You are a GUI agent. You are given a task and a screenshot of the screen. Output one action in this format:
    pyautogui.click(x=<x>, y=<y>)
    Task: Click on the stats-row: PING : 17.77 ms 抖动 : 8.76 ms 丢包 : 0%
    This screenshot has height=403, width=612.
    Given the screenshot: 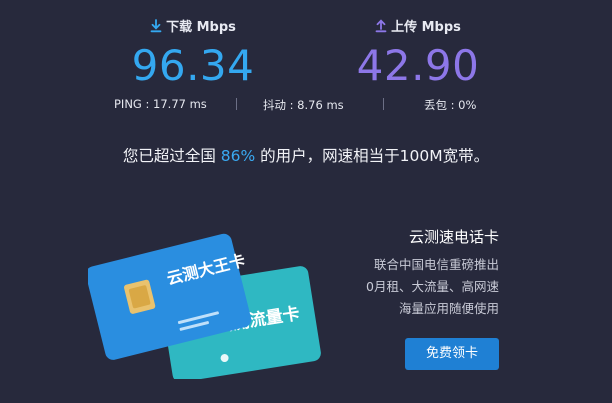 What is the action you would take?
    pyautogui.click(x=306, y=105)
    